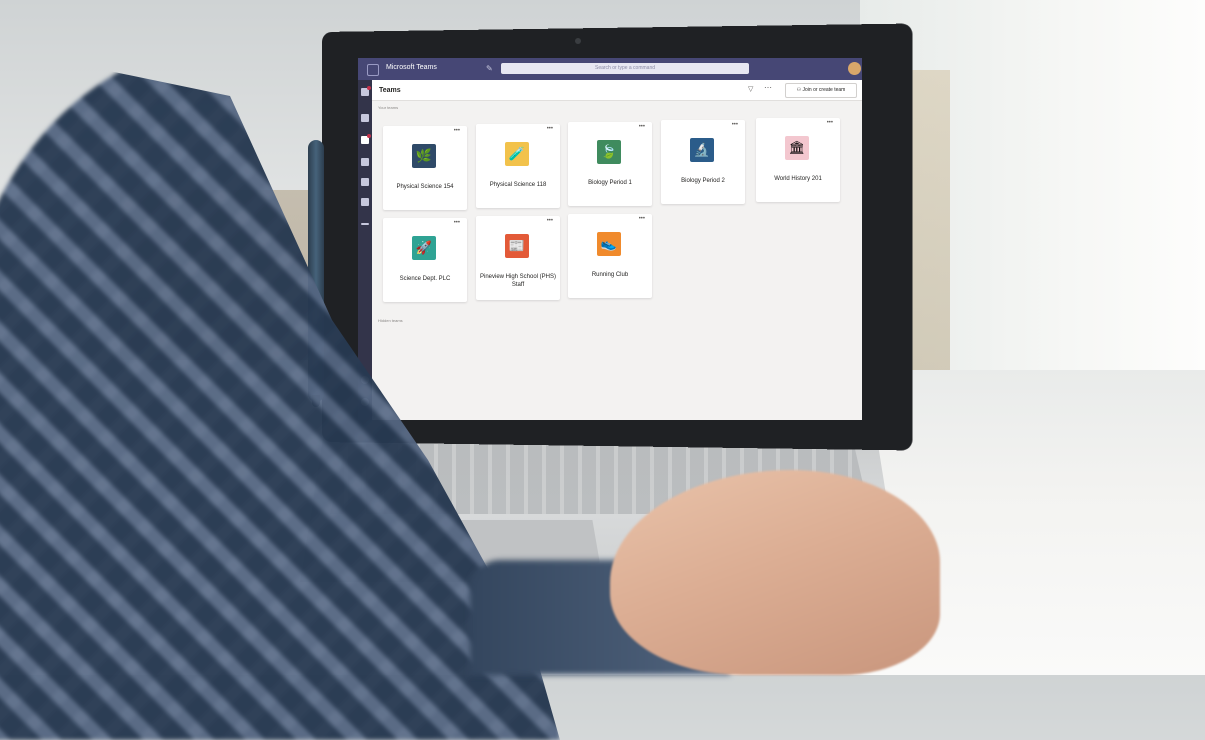 This screenshot has height=740, width=1205. I want to click on team-name: World History 201, so click(798, 179).